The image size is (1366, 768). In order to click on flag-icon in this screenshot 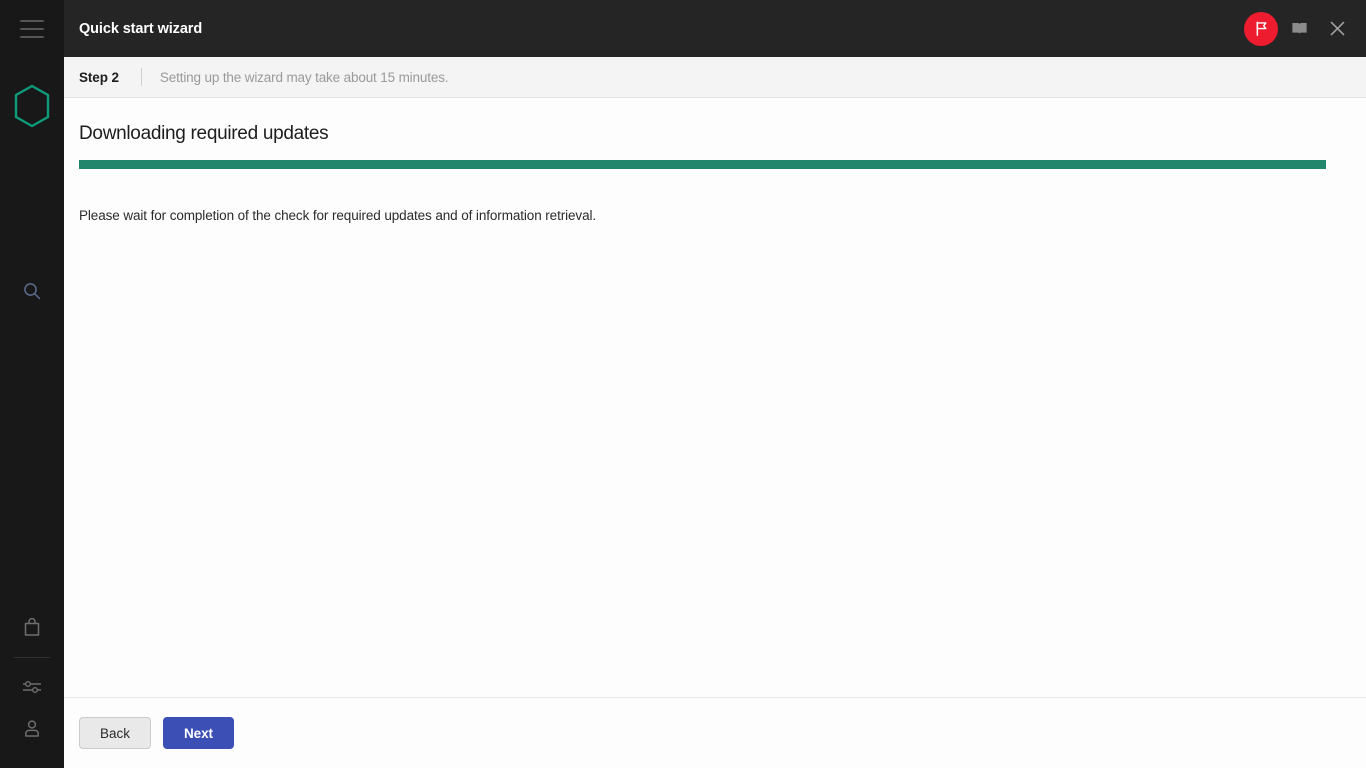, I will do `click(1261, 28)`.